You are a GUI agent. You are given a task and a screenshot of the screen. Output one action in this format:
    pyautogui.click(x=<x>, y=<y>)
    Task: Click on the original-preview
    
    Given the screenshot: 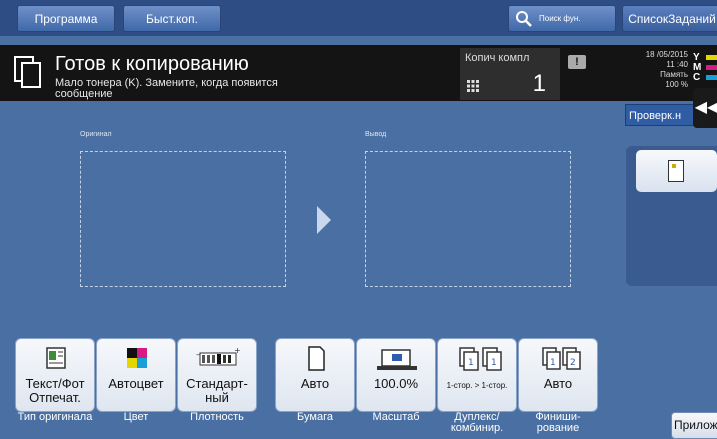 What is the action you would take?
    pyautogui.click(x=183, y=219)
    